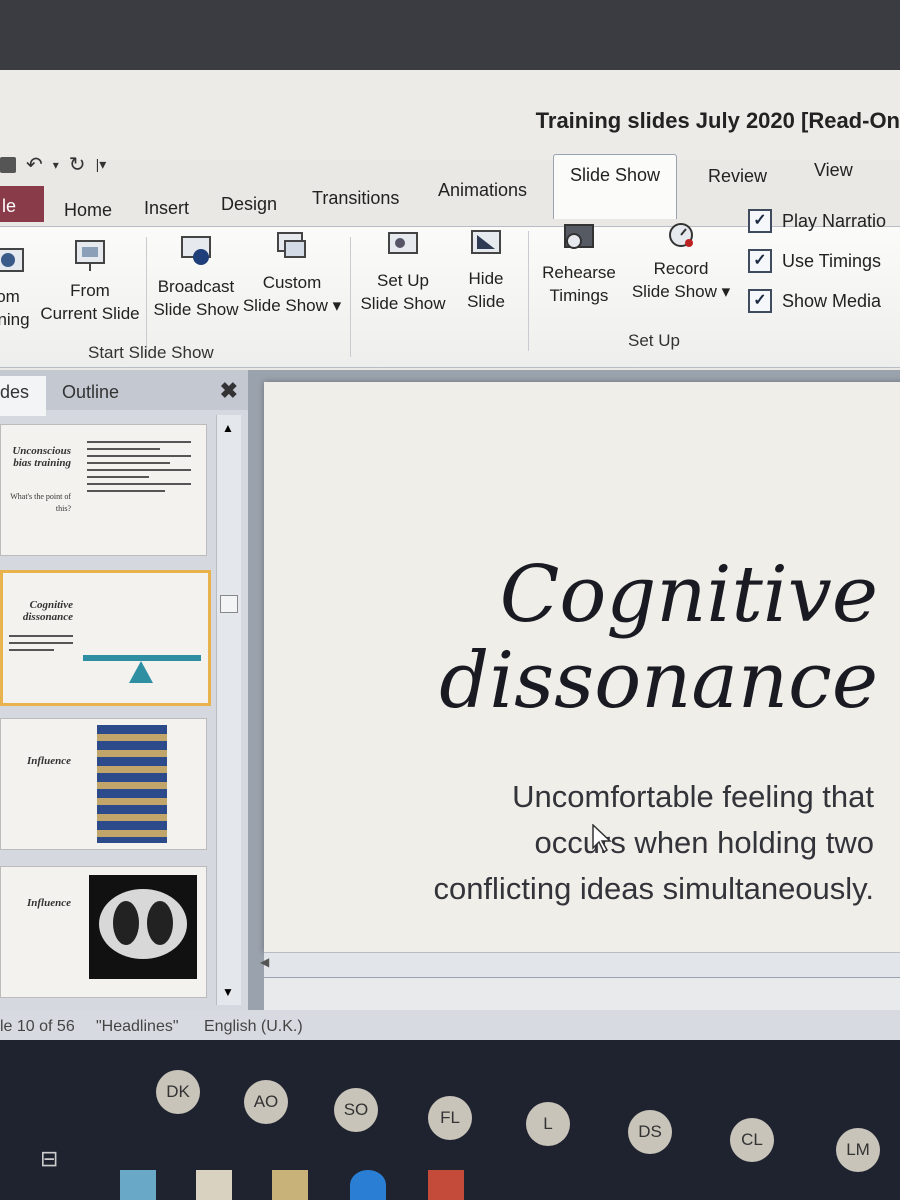 This screenshot has width=900, height=1200. What do you see at coordinates (482, 190) in the screenshot?
I see `tab-animations: Animations` at bounding box center [482, 190].